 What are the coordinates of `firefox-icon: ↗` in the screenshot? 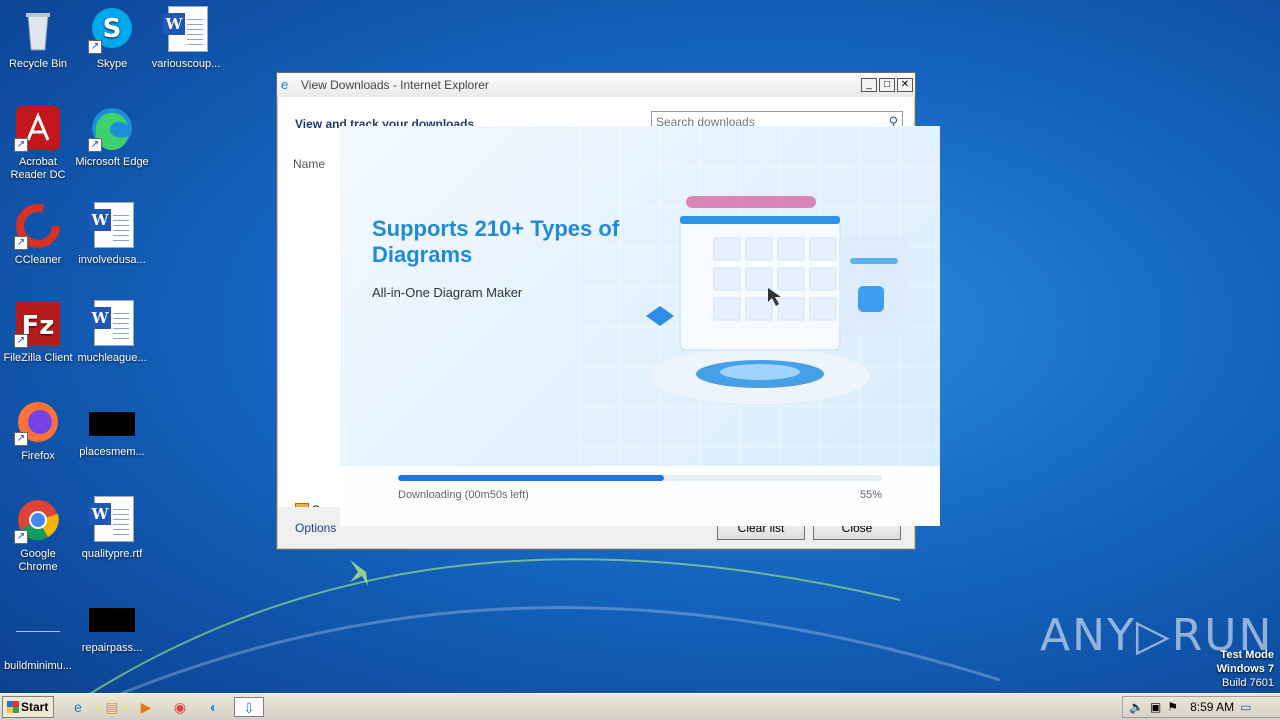 It's located at (38, 422).